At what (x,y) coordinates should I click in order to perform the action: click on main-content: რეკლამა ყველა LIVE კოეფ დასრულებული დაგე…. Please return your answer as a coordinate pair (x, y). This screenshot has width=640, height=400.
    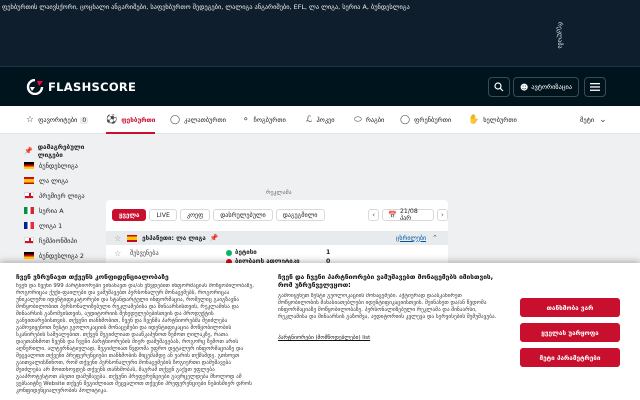
    Looking at the image, I should click on (277, 233).